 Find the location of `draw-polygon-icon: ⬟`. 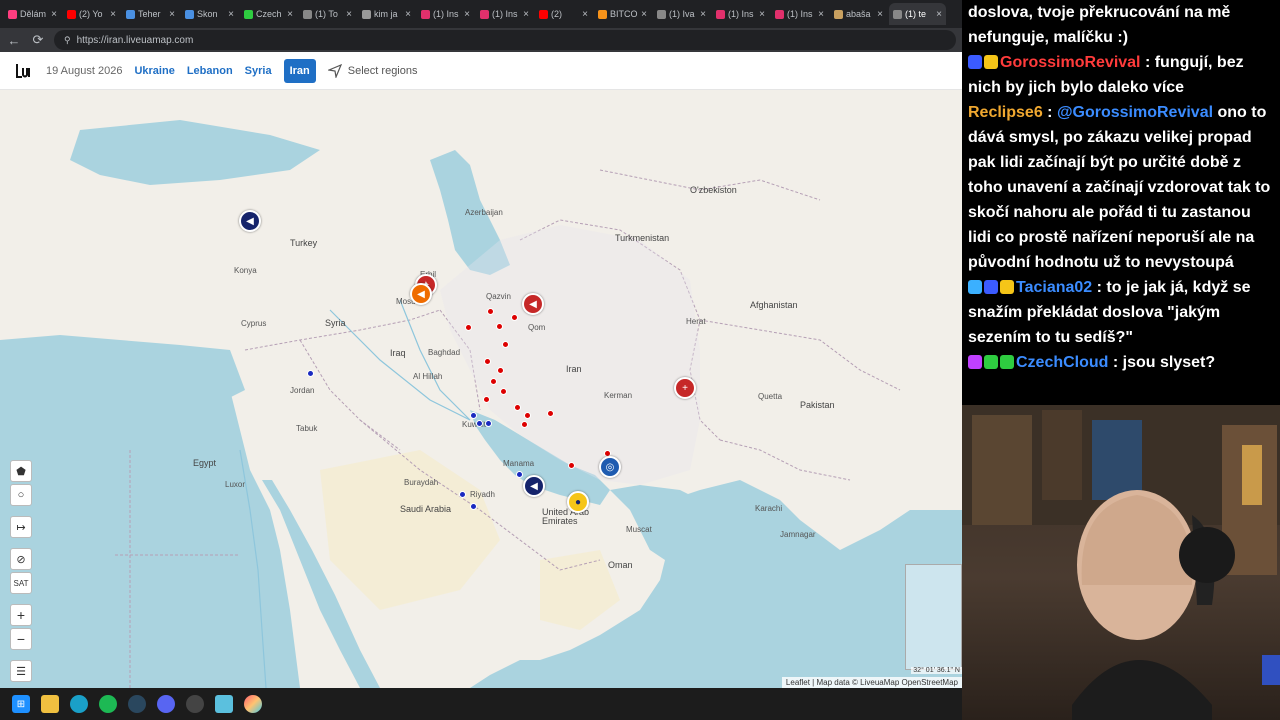

draw-polygon-icon: ⬟ is located at coordinates (21, 471).